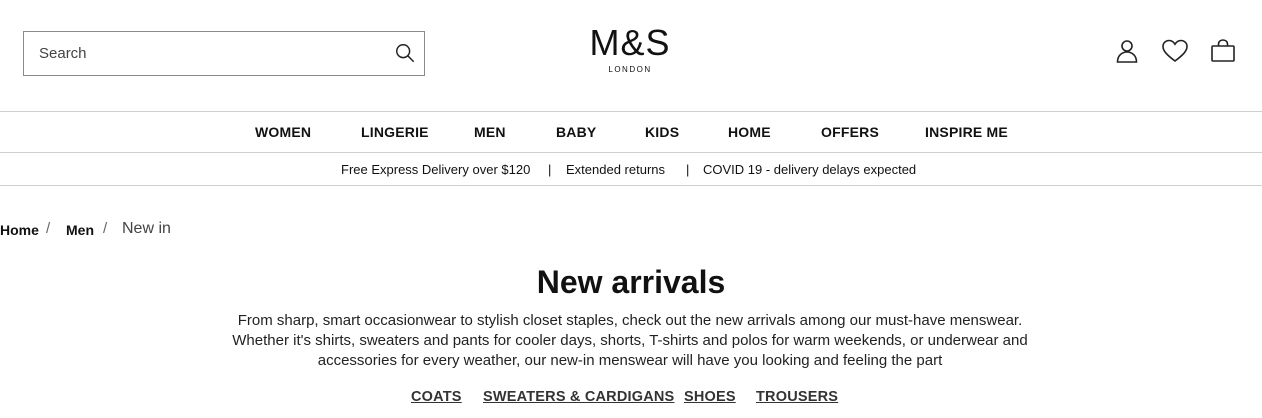  Describe the element at coordinates (797, 397) in the screenshot. I see `category-link-trousers: TROUSERS` at that location.